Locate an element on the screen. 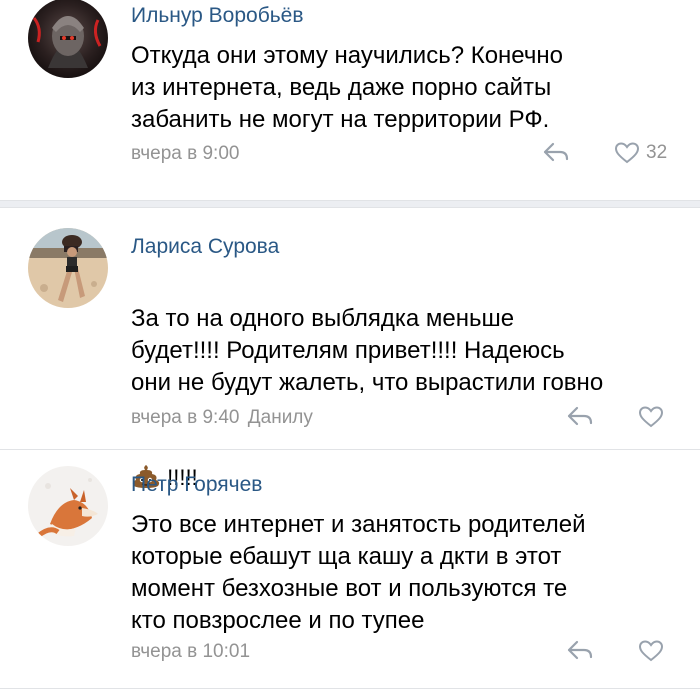 This screenshot has height=700, width=700. comment-divider is located at coordinates (350, 688).